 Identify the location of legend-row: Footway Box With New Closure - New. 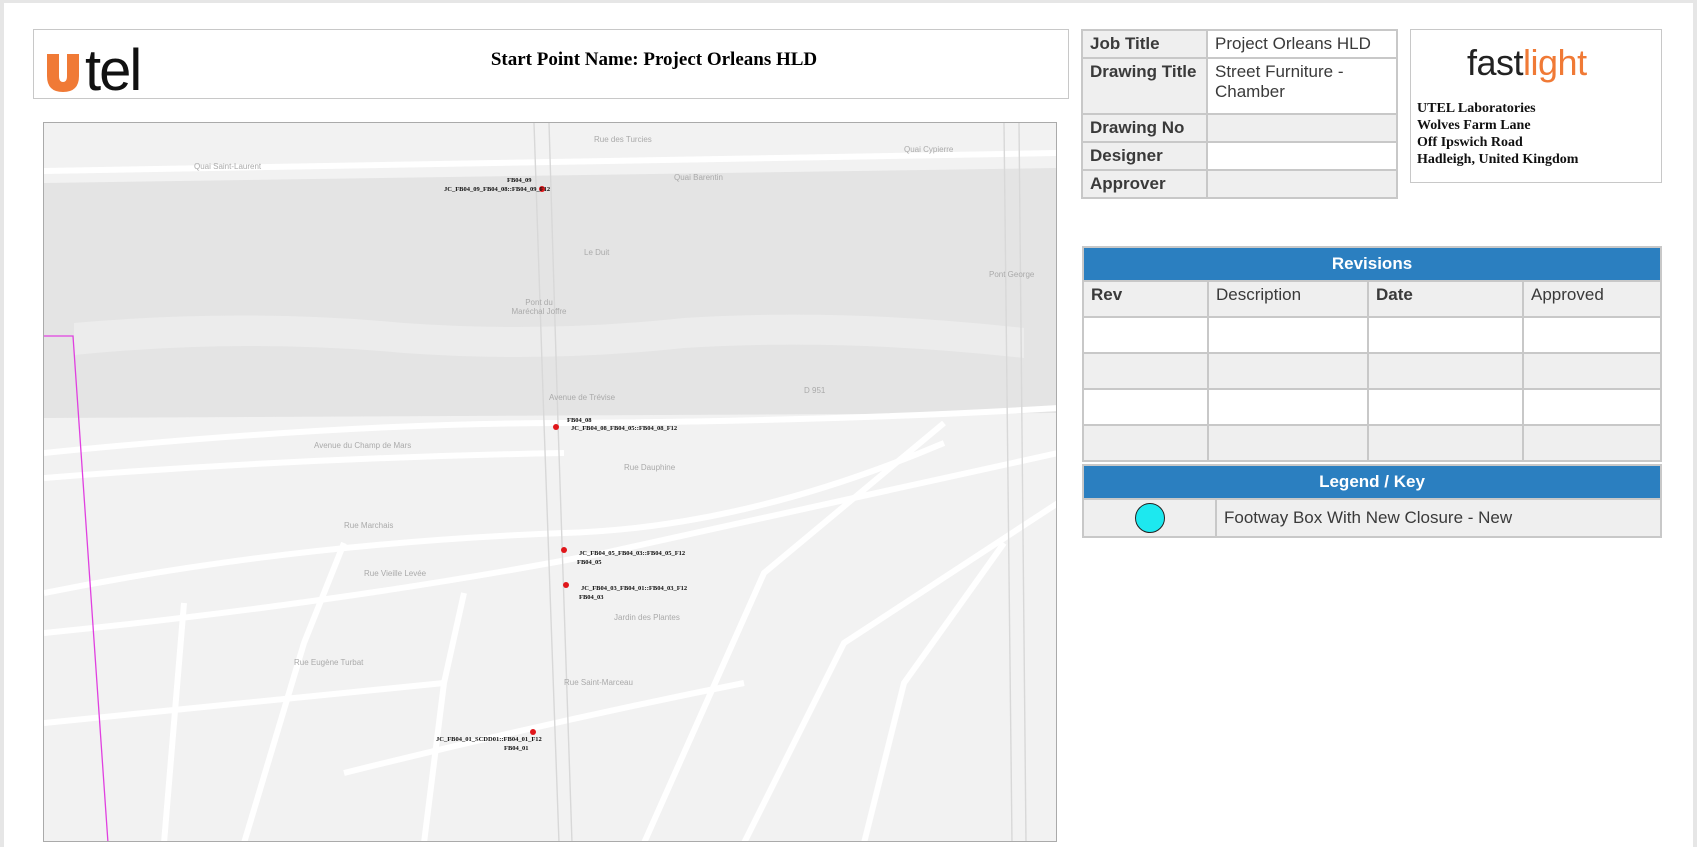
(1372, 518).